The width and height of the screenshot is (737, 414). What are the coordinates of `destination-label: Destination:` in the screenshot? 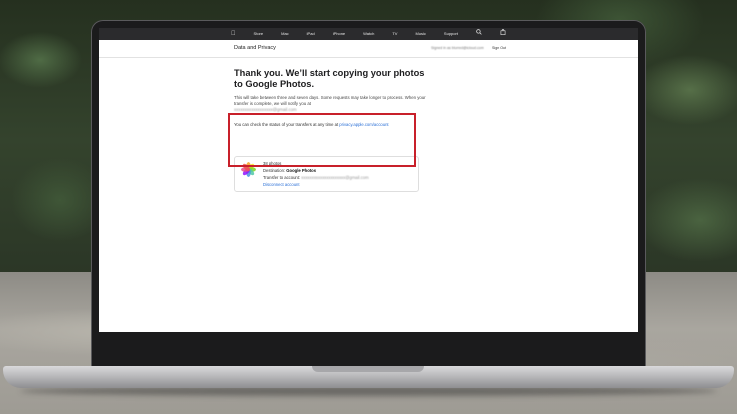 It's located at (274, 170).